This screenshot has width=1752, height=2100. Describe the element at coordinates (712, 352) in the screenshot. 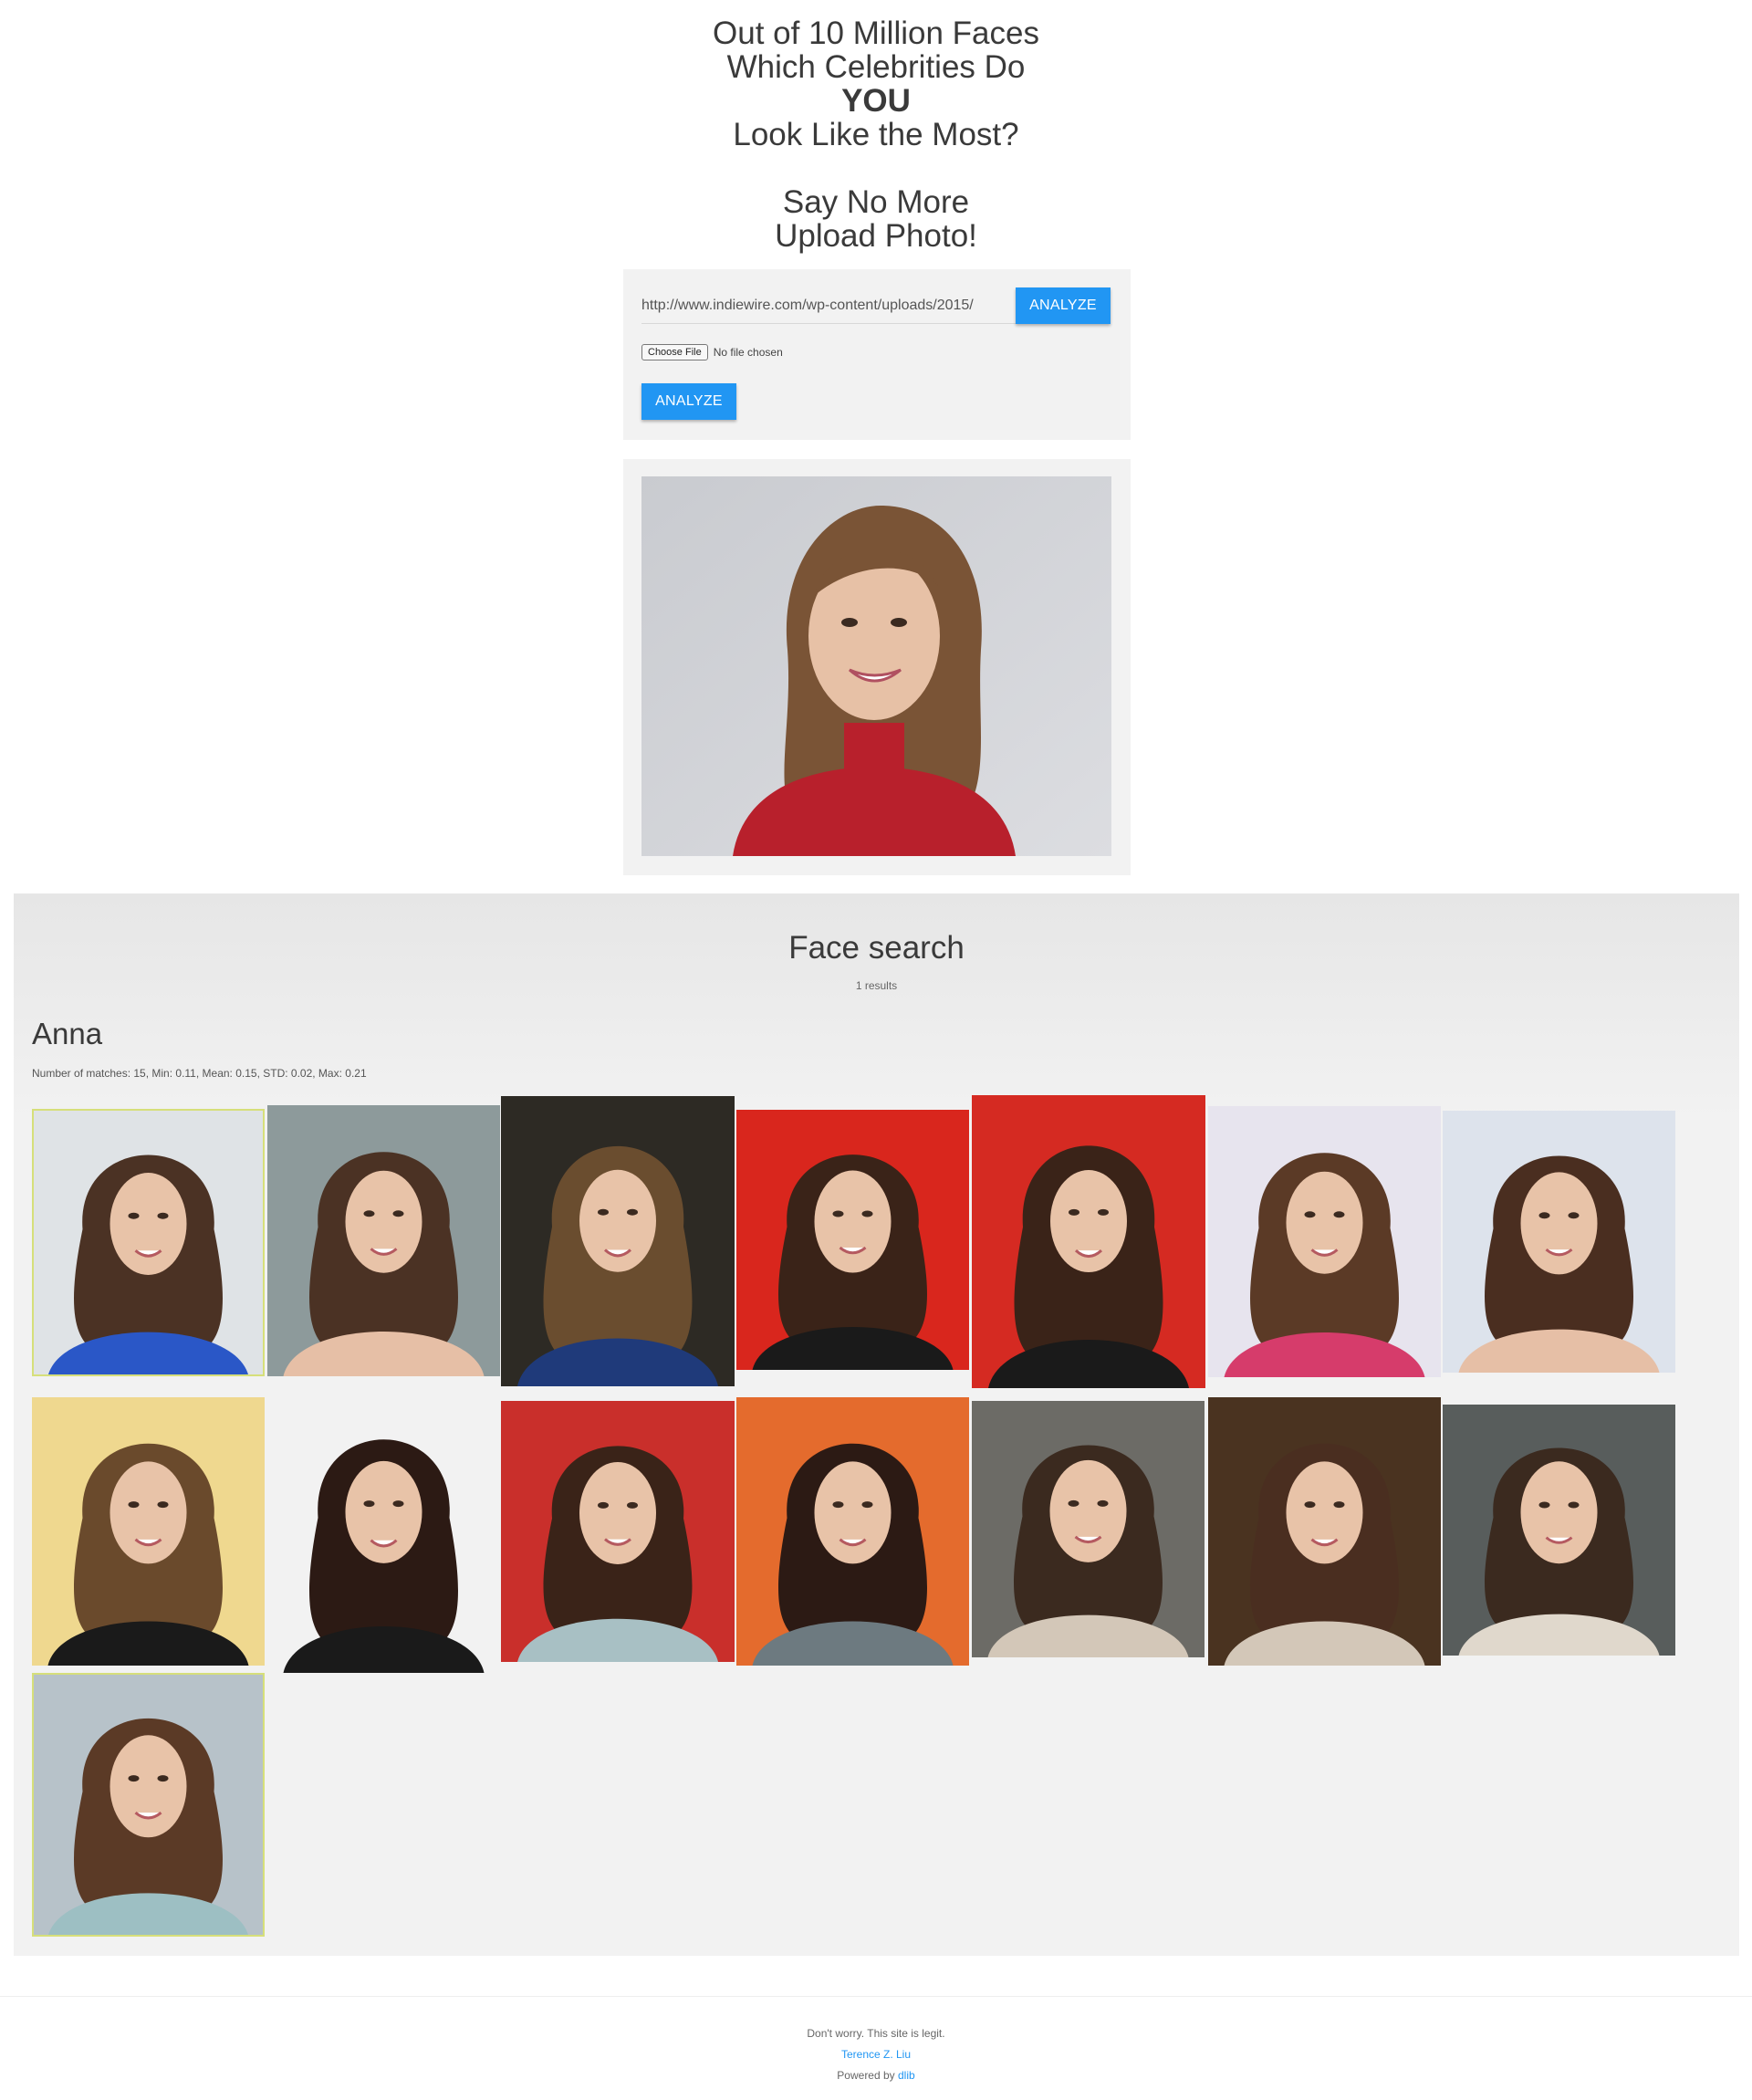

I see `file-picker-row: Choose File No file chosen` at that location.